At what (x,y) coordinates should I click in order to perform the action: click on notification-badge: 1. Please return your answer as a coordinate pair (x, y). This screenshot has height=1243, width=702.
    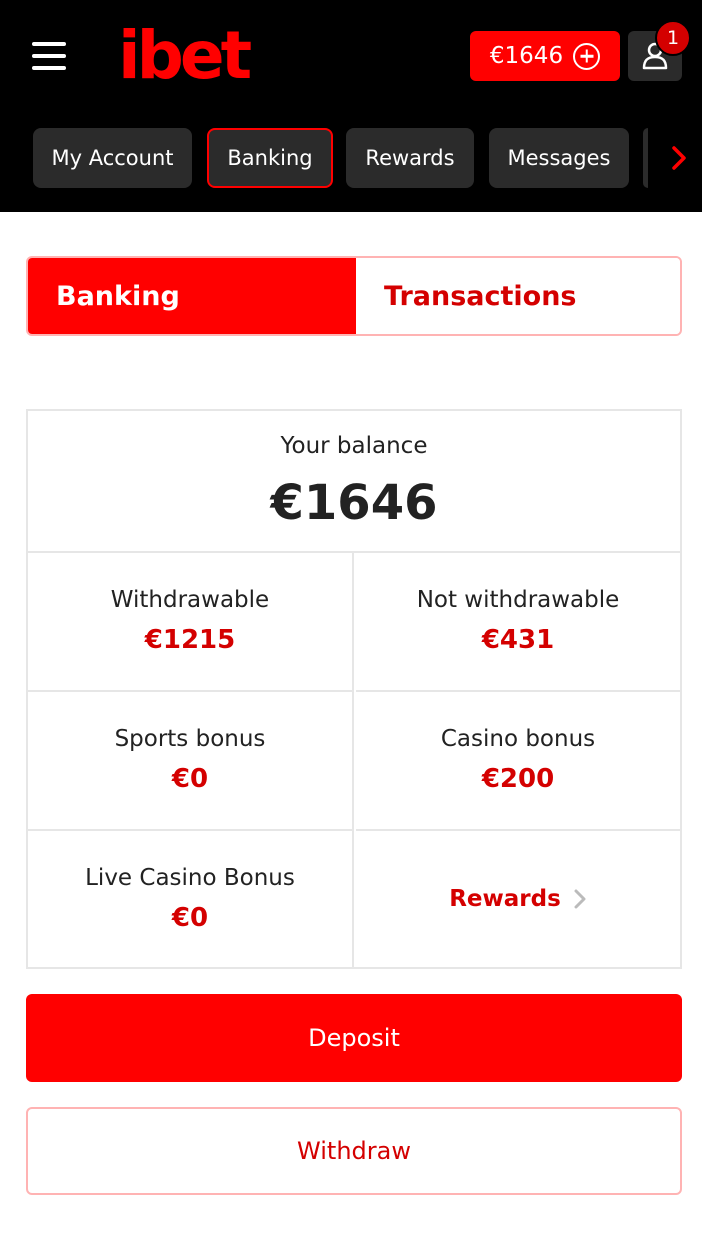
    Looking at the image, I should click on (673, 38).